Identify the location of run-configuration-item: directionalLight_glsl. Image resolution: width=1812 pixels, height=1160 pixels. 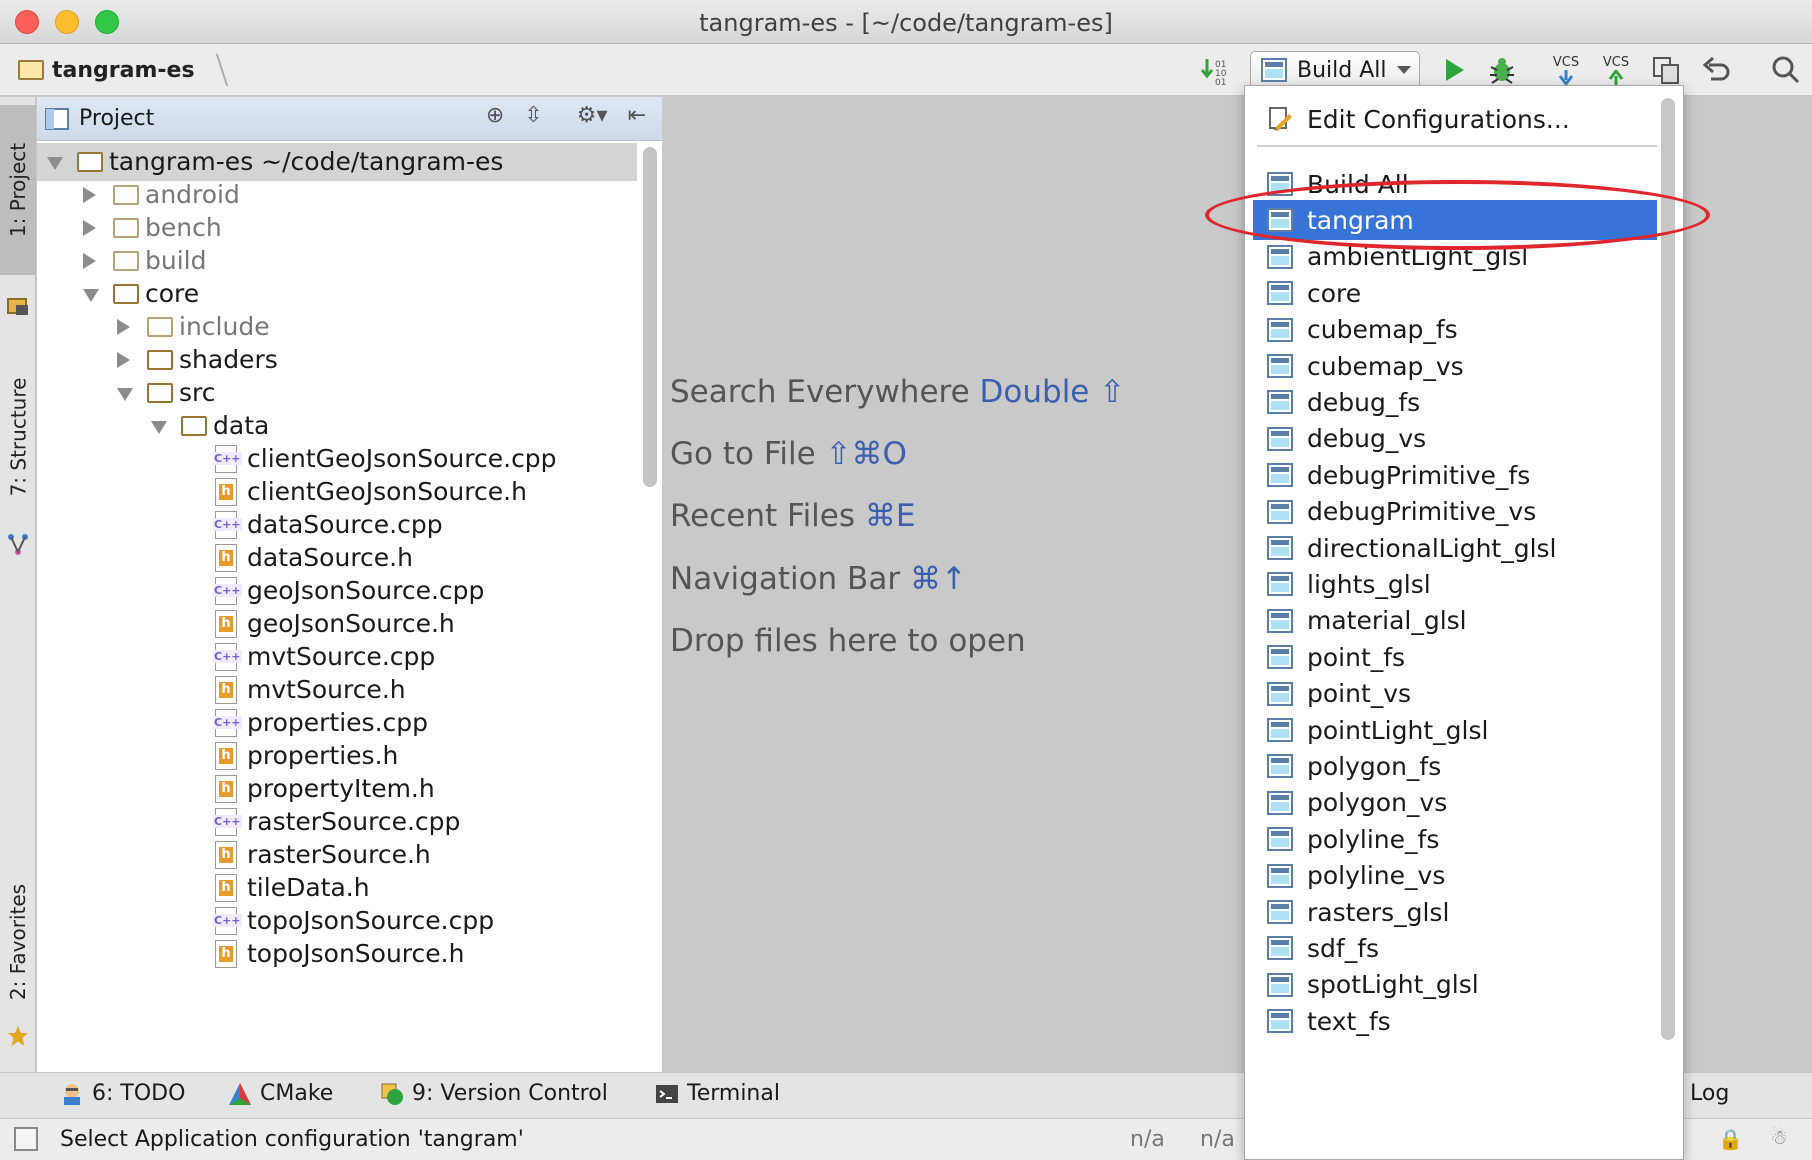
(1455, 548).